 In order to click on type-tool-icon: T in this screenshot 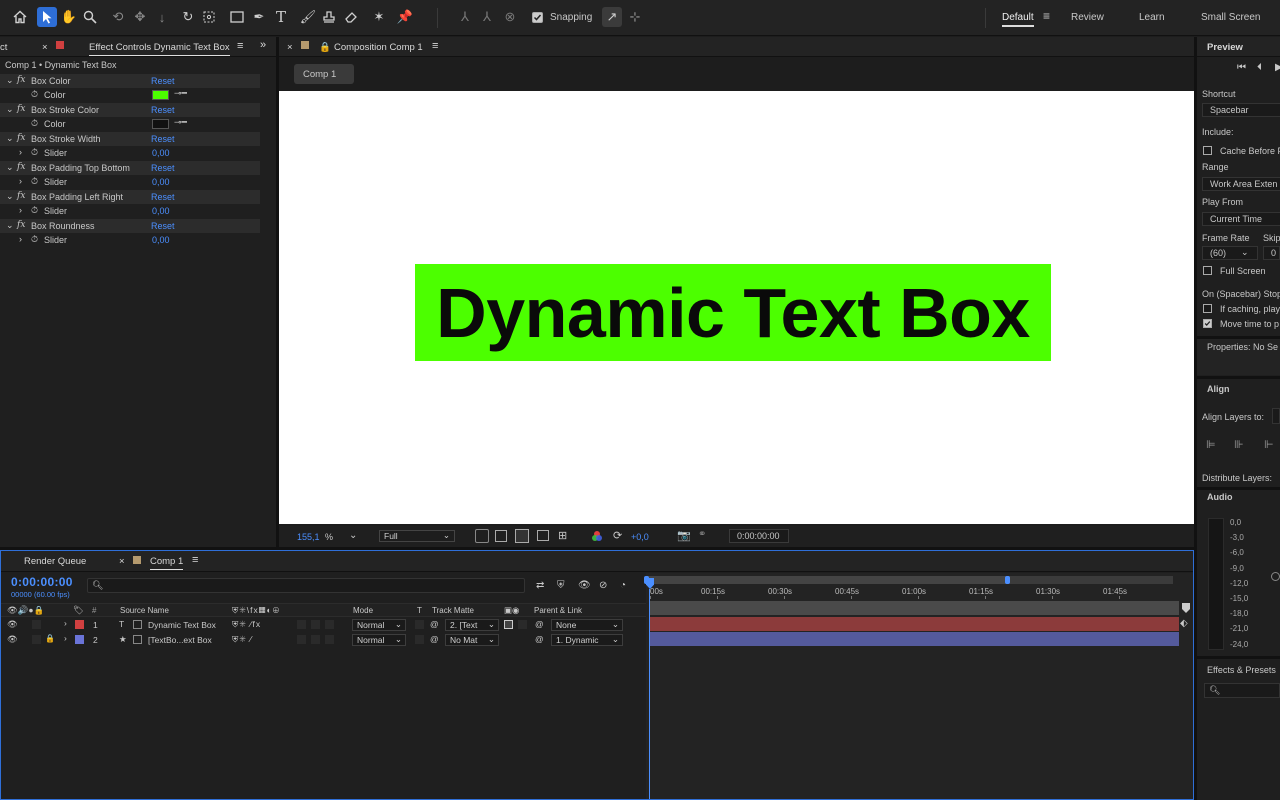, I will do `click(281, 17)`.